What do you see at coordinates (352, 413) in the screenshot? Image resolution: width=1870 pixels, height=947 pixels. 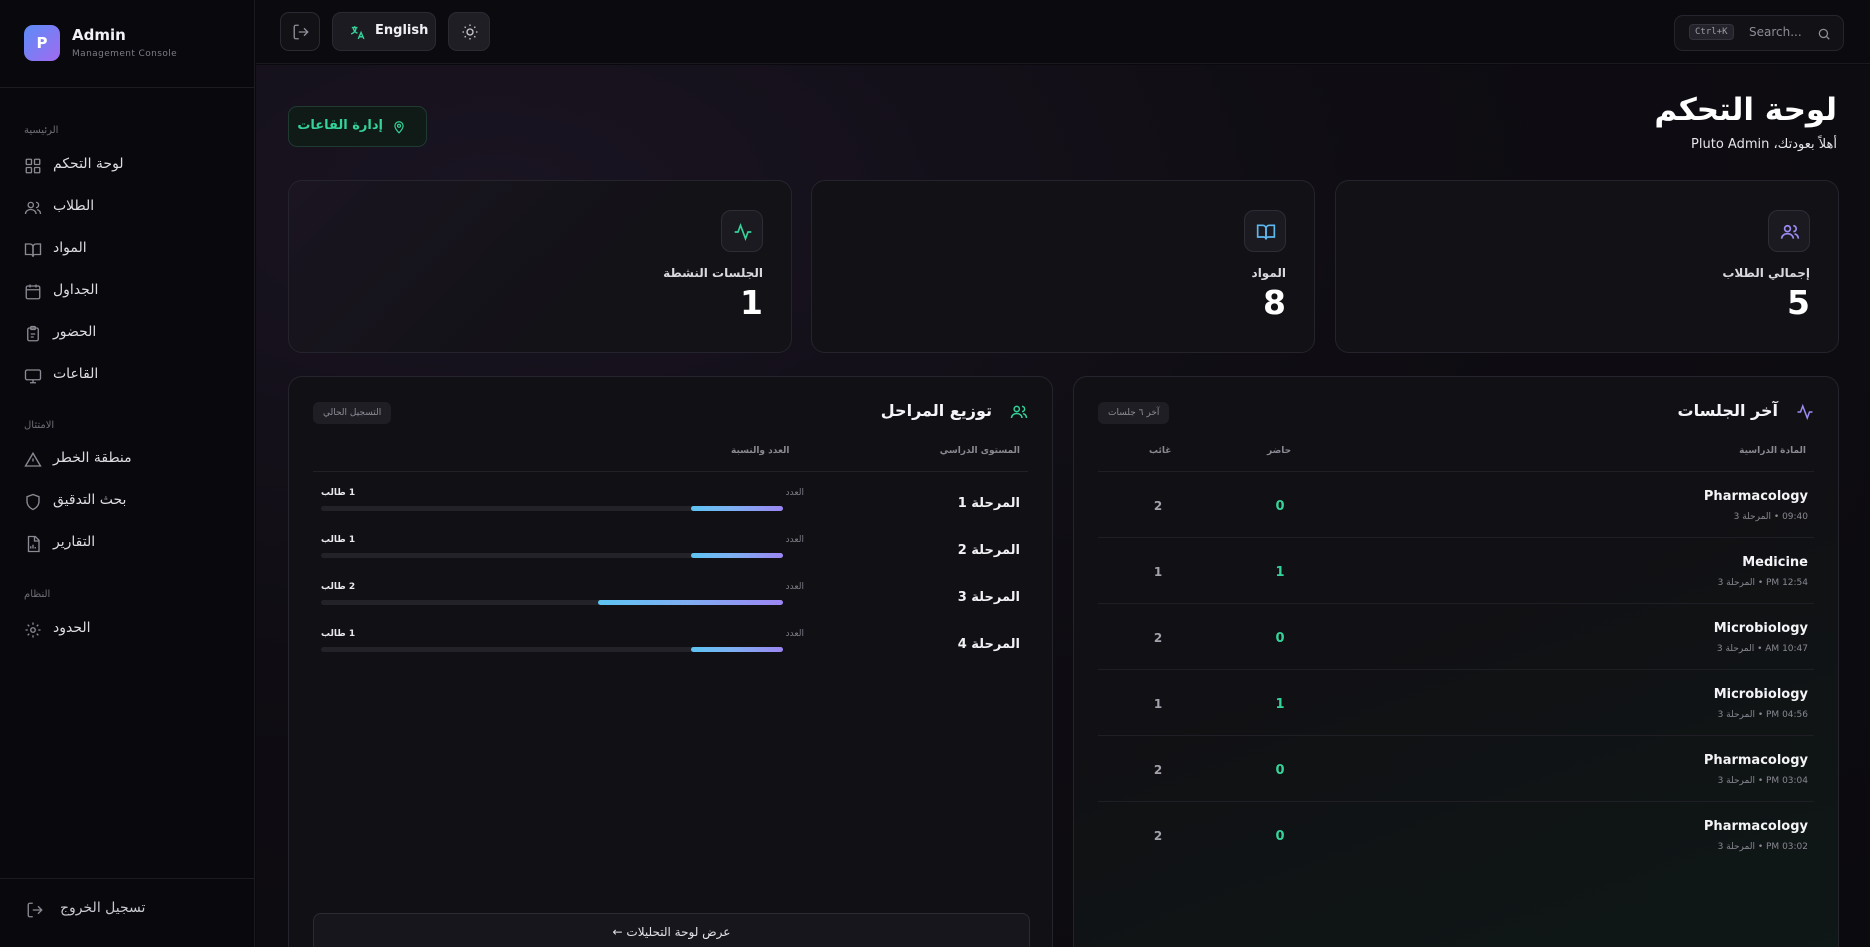 I see `panel-badge: التسجيل الحالي` at bounding box center [352, 413].